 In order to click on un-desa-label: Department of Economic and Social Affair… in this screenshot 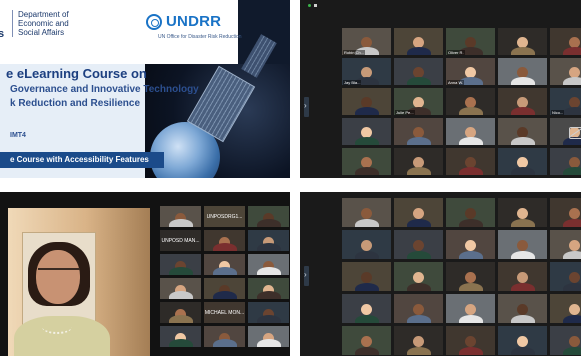, I will do `click(50, 23)`.